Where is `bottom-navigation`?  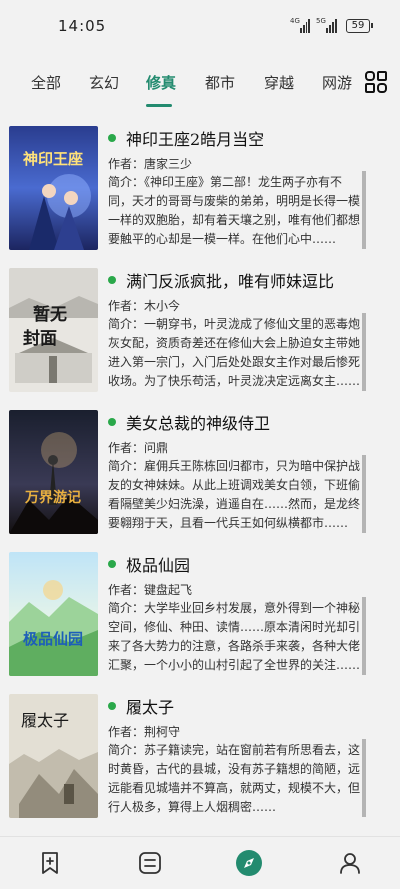 bottom-navigation is located at coordinates (200, 862).